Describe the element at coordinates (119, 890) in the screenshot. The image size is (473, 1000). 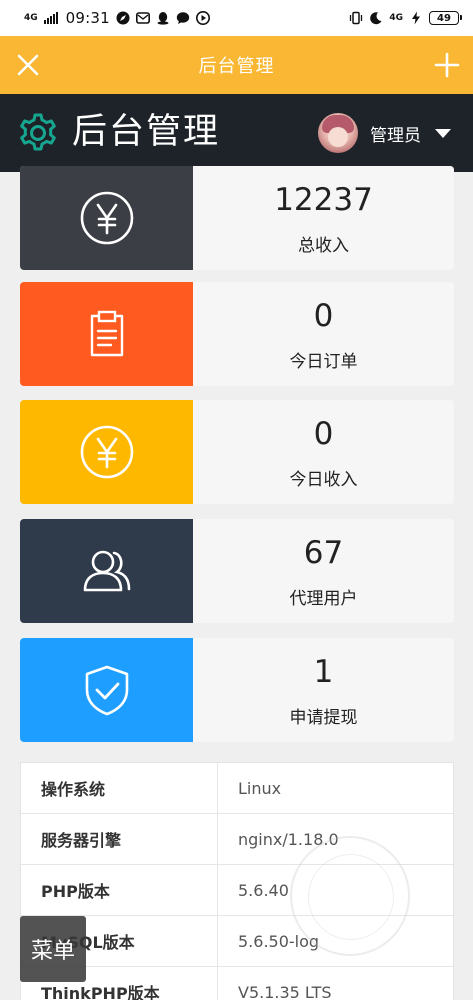
I see `row-key: PHP版本` at that location.